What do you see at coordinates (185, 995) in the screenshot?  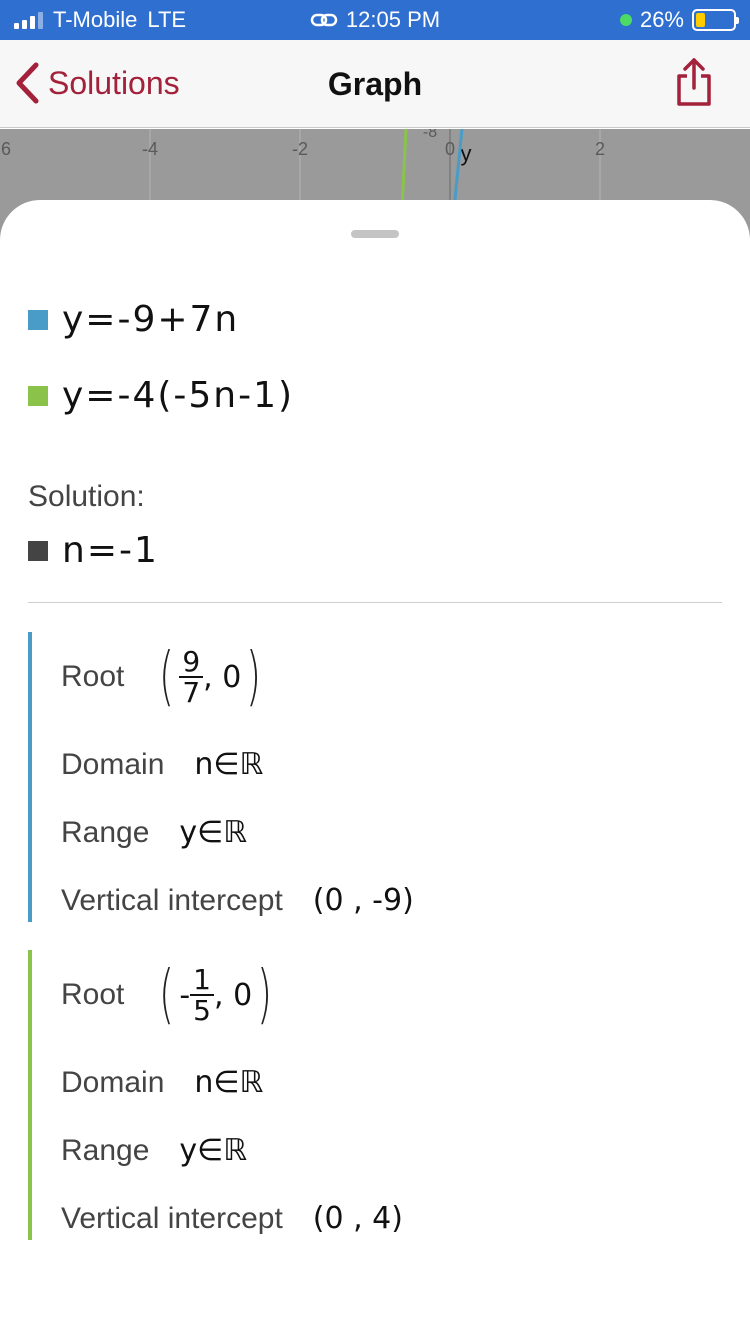 I see `root-sign: -` at bounding box center [185, 995].